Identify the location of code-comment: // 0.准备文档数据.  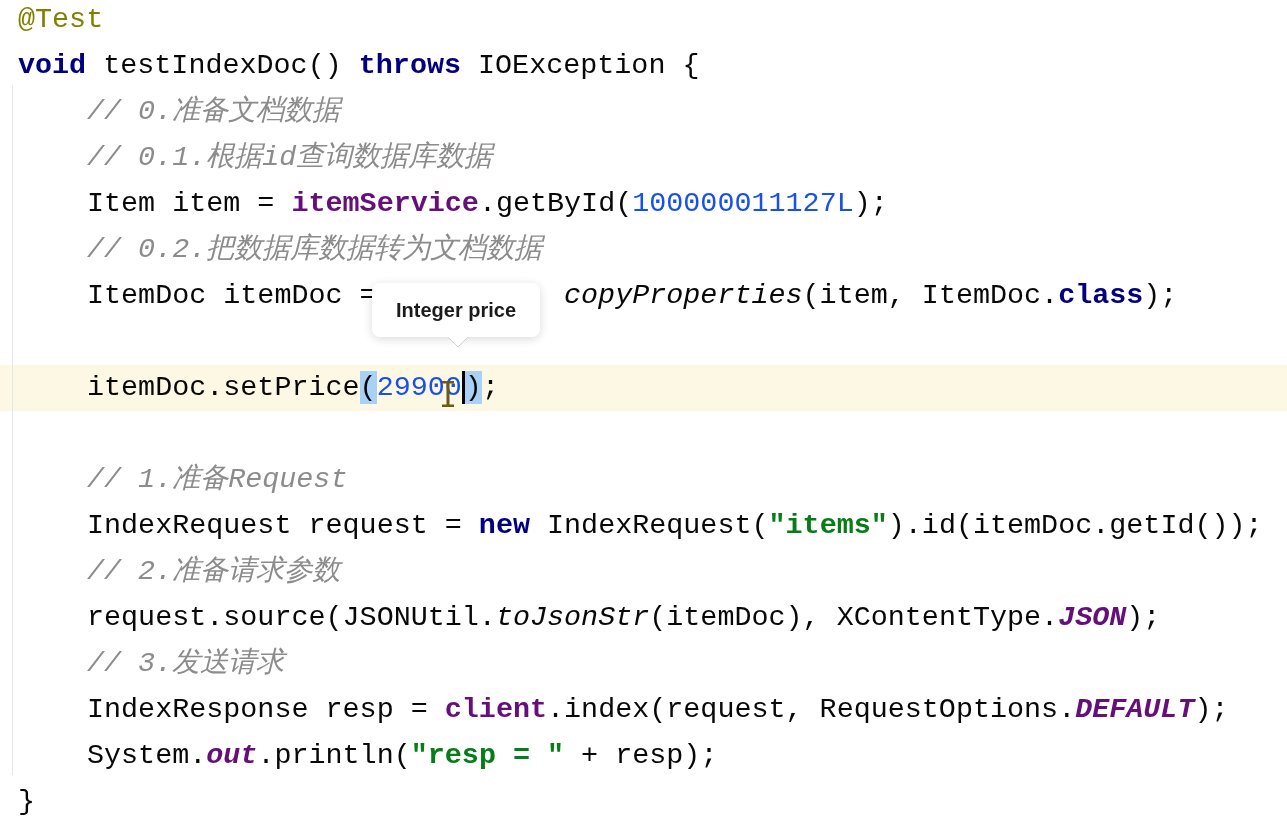
(214, 112).